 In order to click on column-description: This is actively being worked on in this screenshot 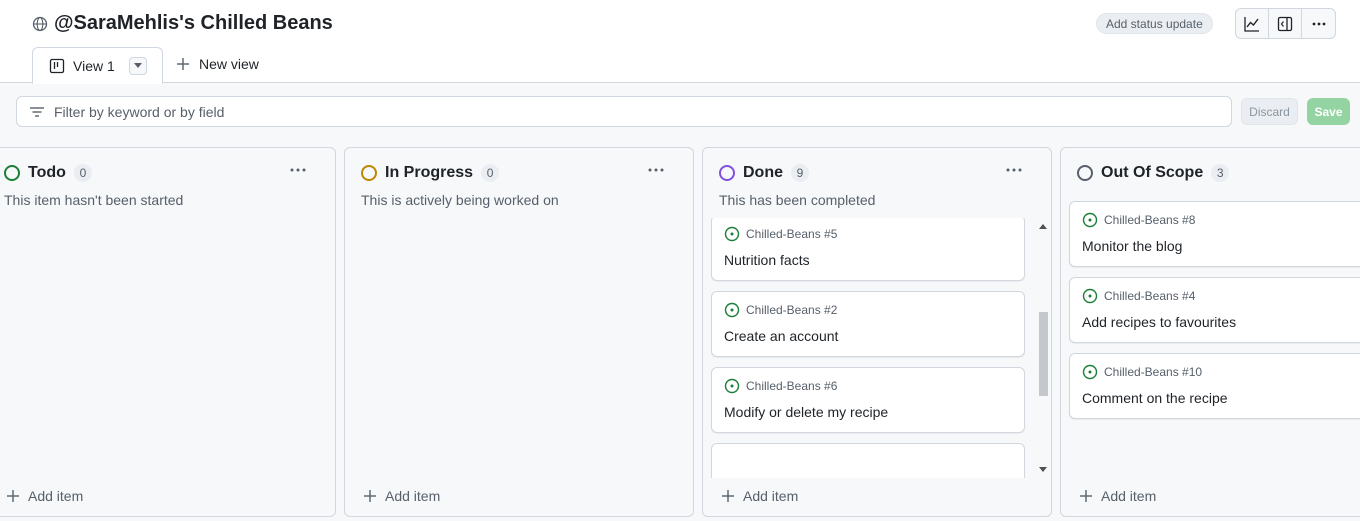, I will do `click(460, 200)`.